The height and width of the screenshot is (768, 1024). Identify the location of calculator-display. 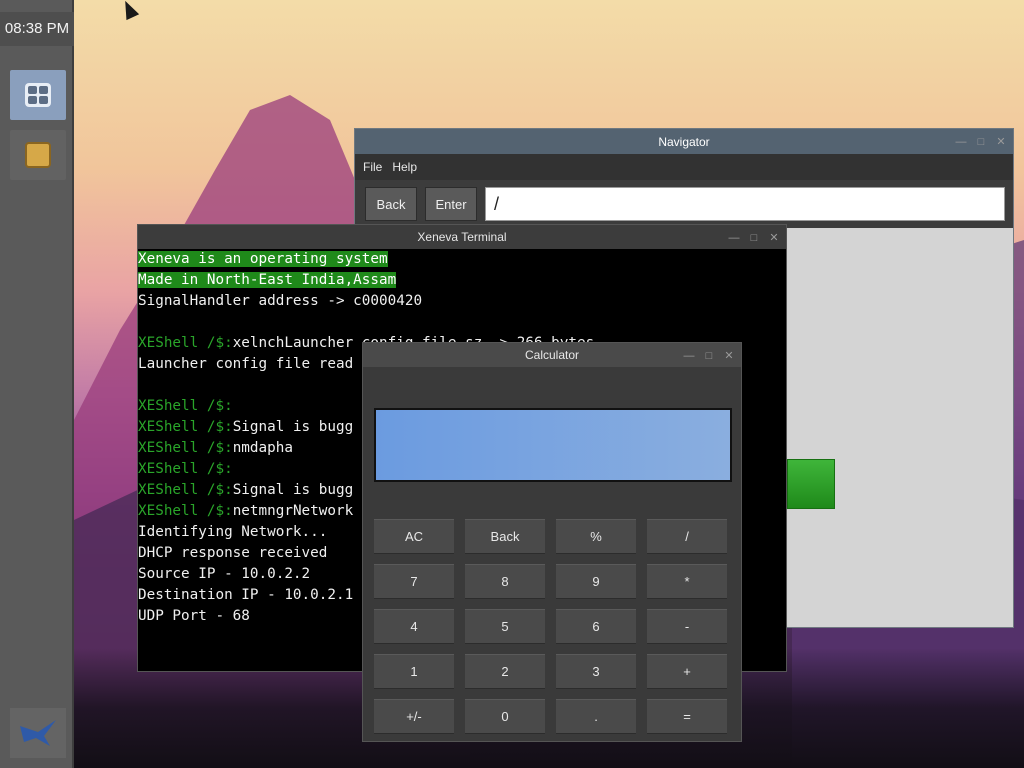
(553, 445).